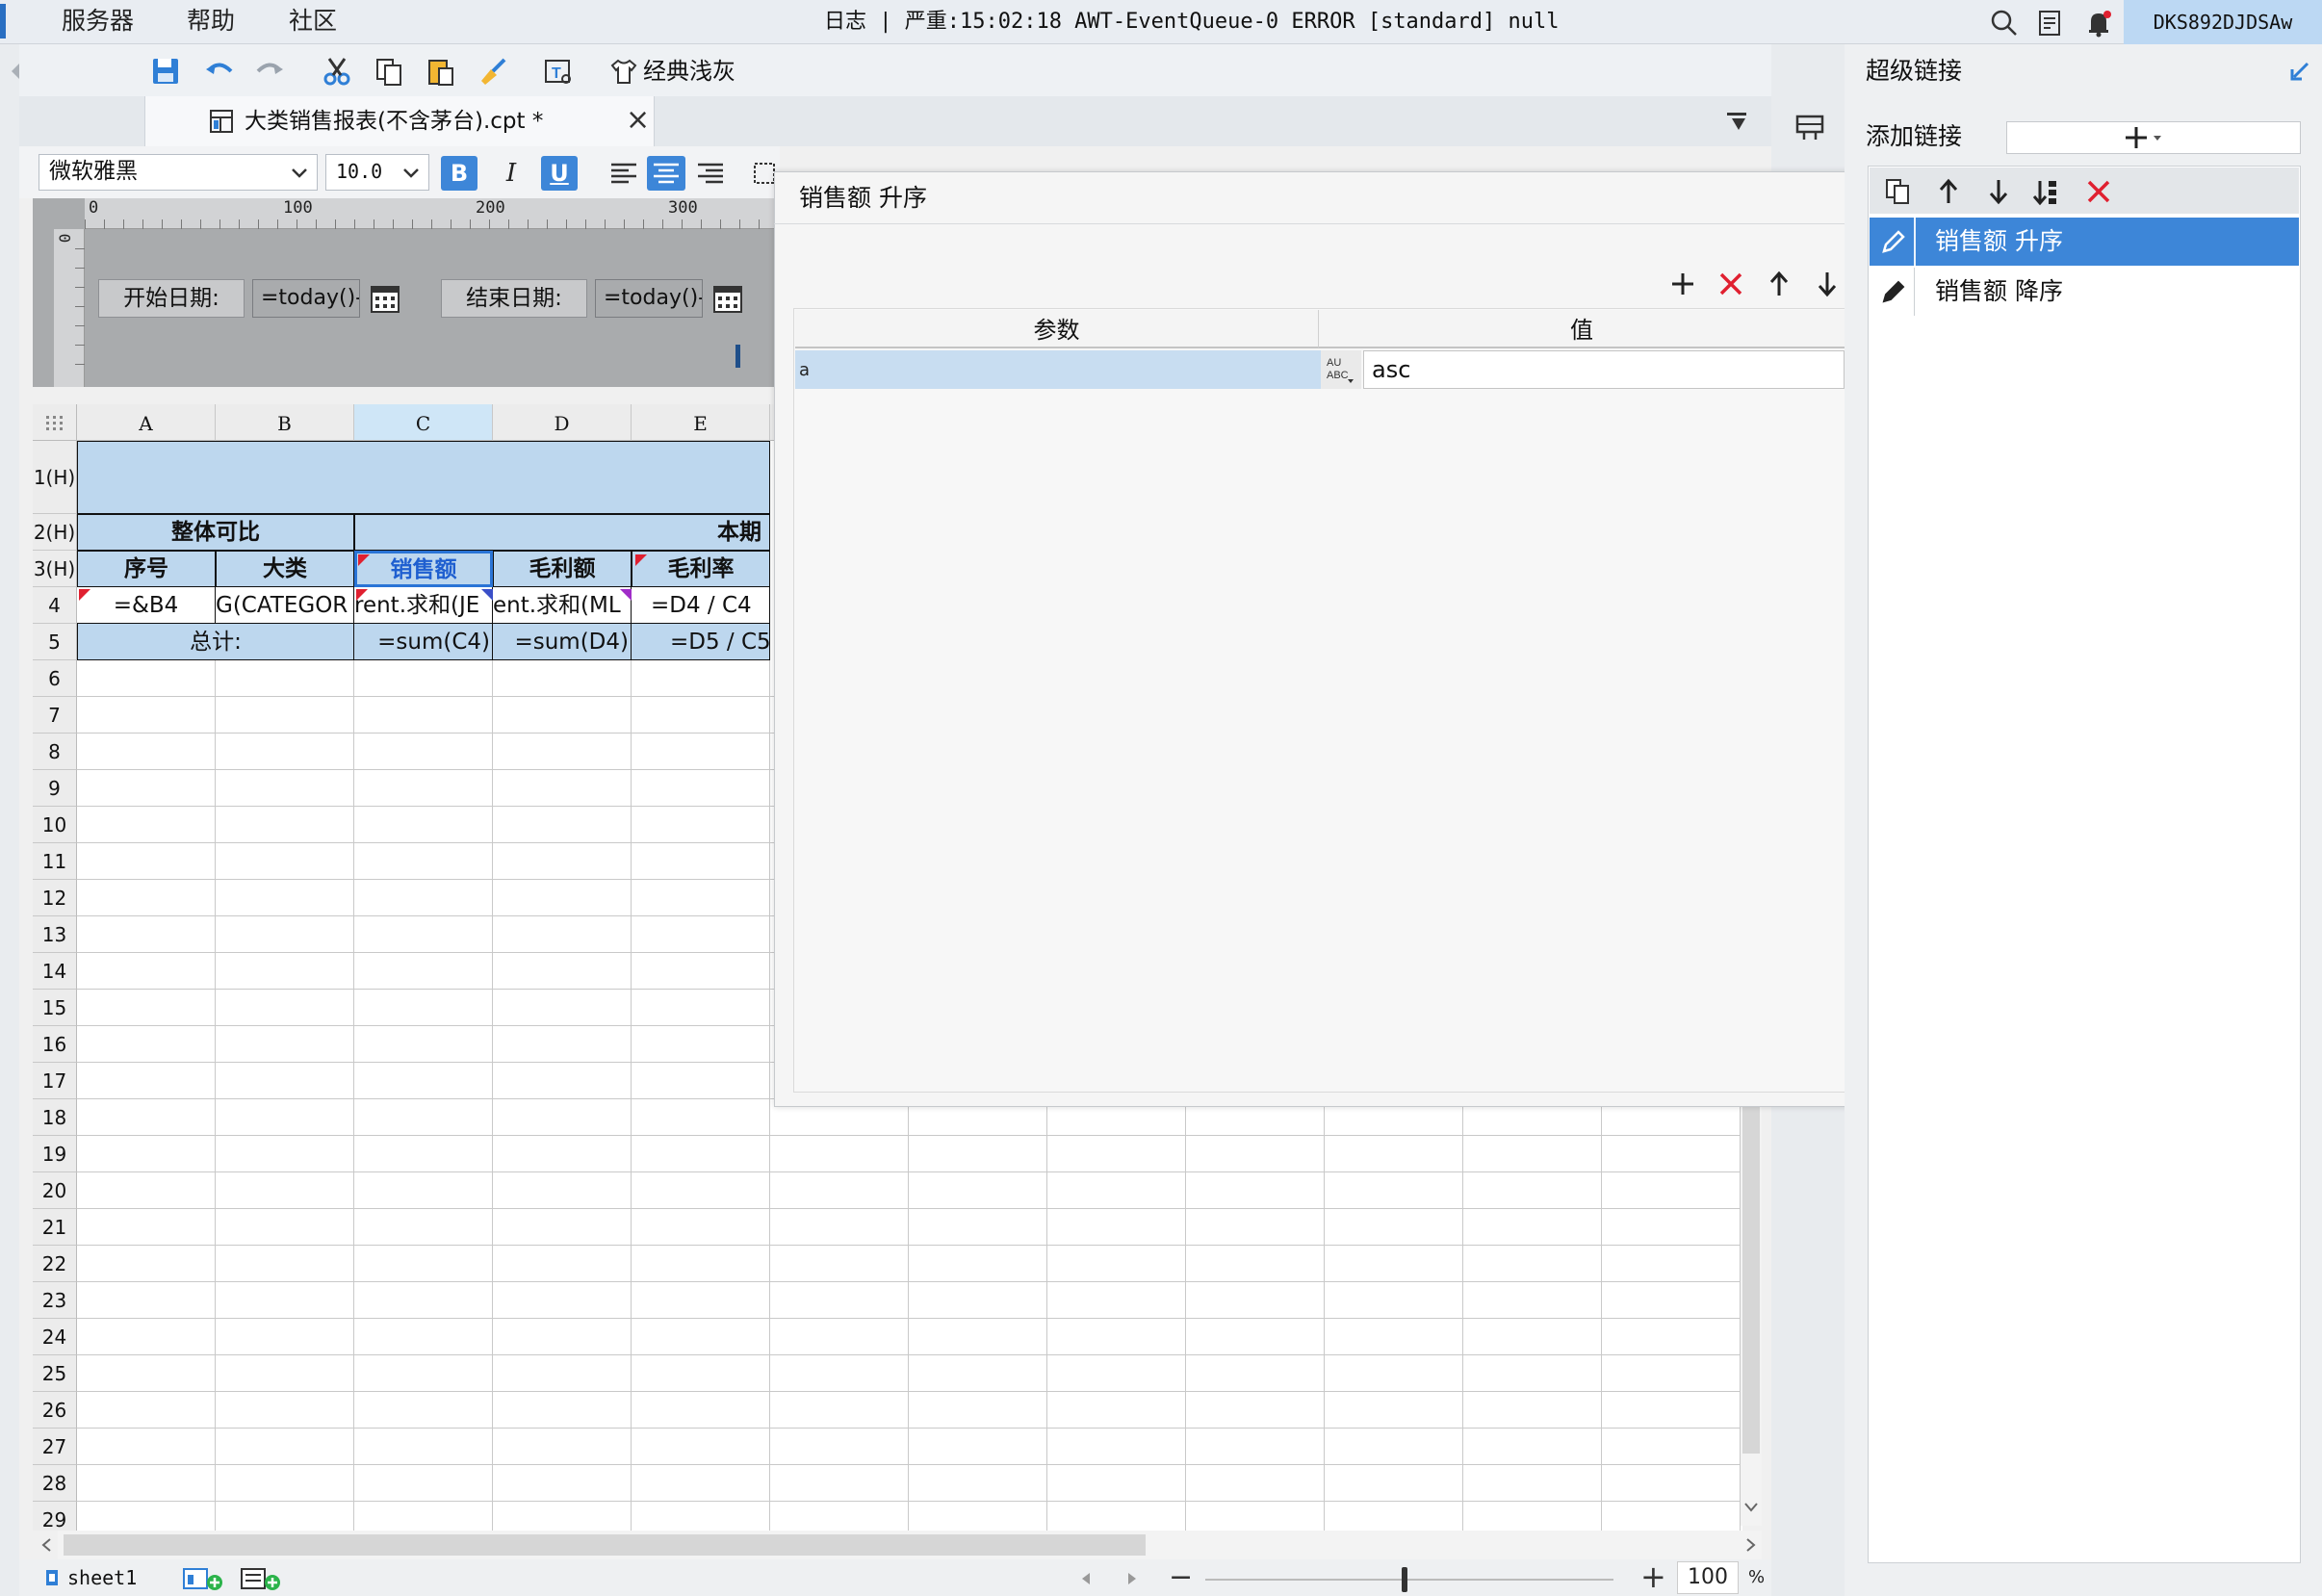 The width and height of the screenshot is (2322, 1596). Describe the element at coordinates (55, 1517) in the screenshot. I see `row-header: 29` at that location.